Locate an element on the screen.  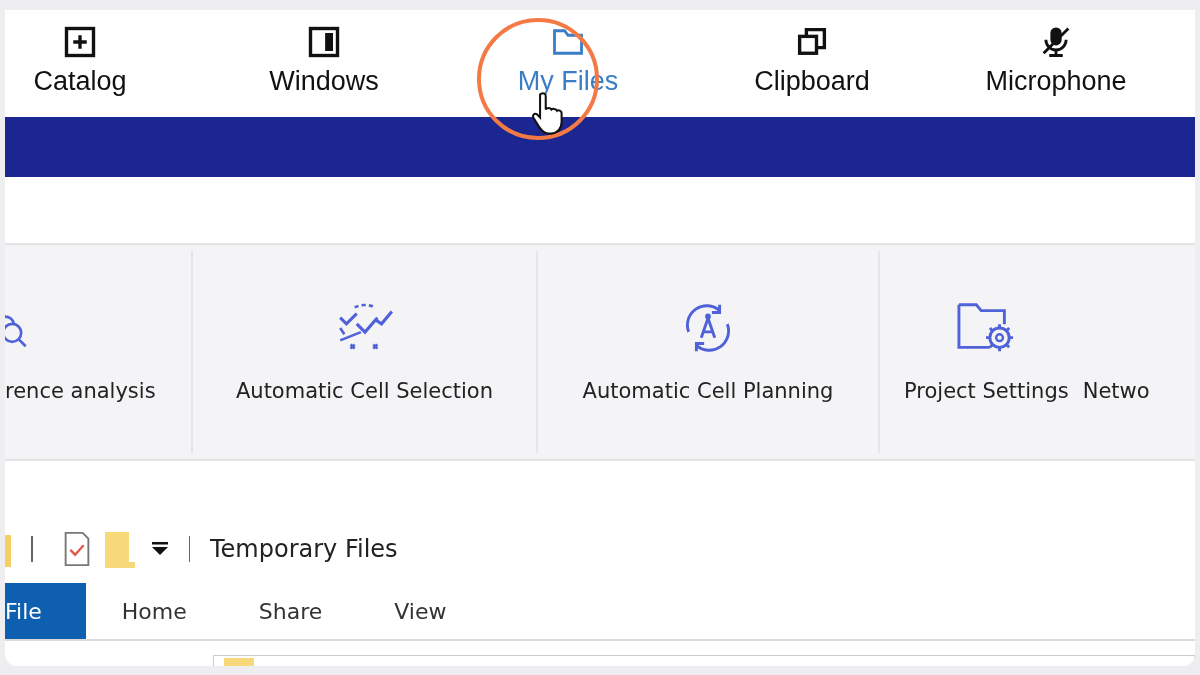
ribbon-tab: View is located at coordinates (420, 611).